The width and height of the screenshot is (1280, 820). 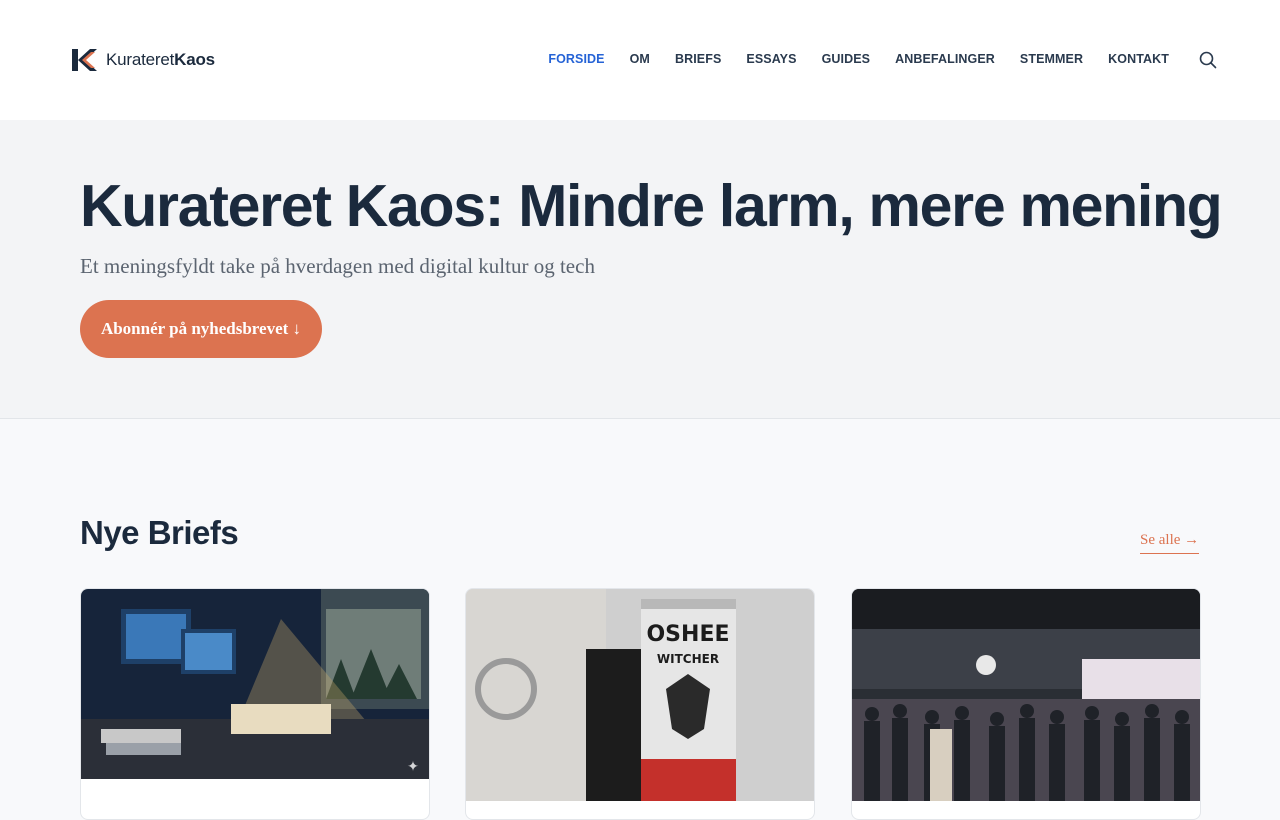 I want to click on nav-stemmer: STEMMER, so click(x=1051, y=59).